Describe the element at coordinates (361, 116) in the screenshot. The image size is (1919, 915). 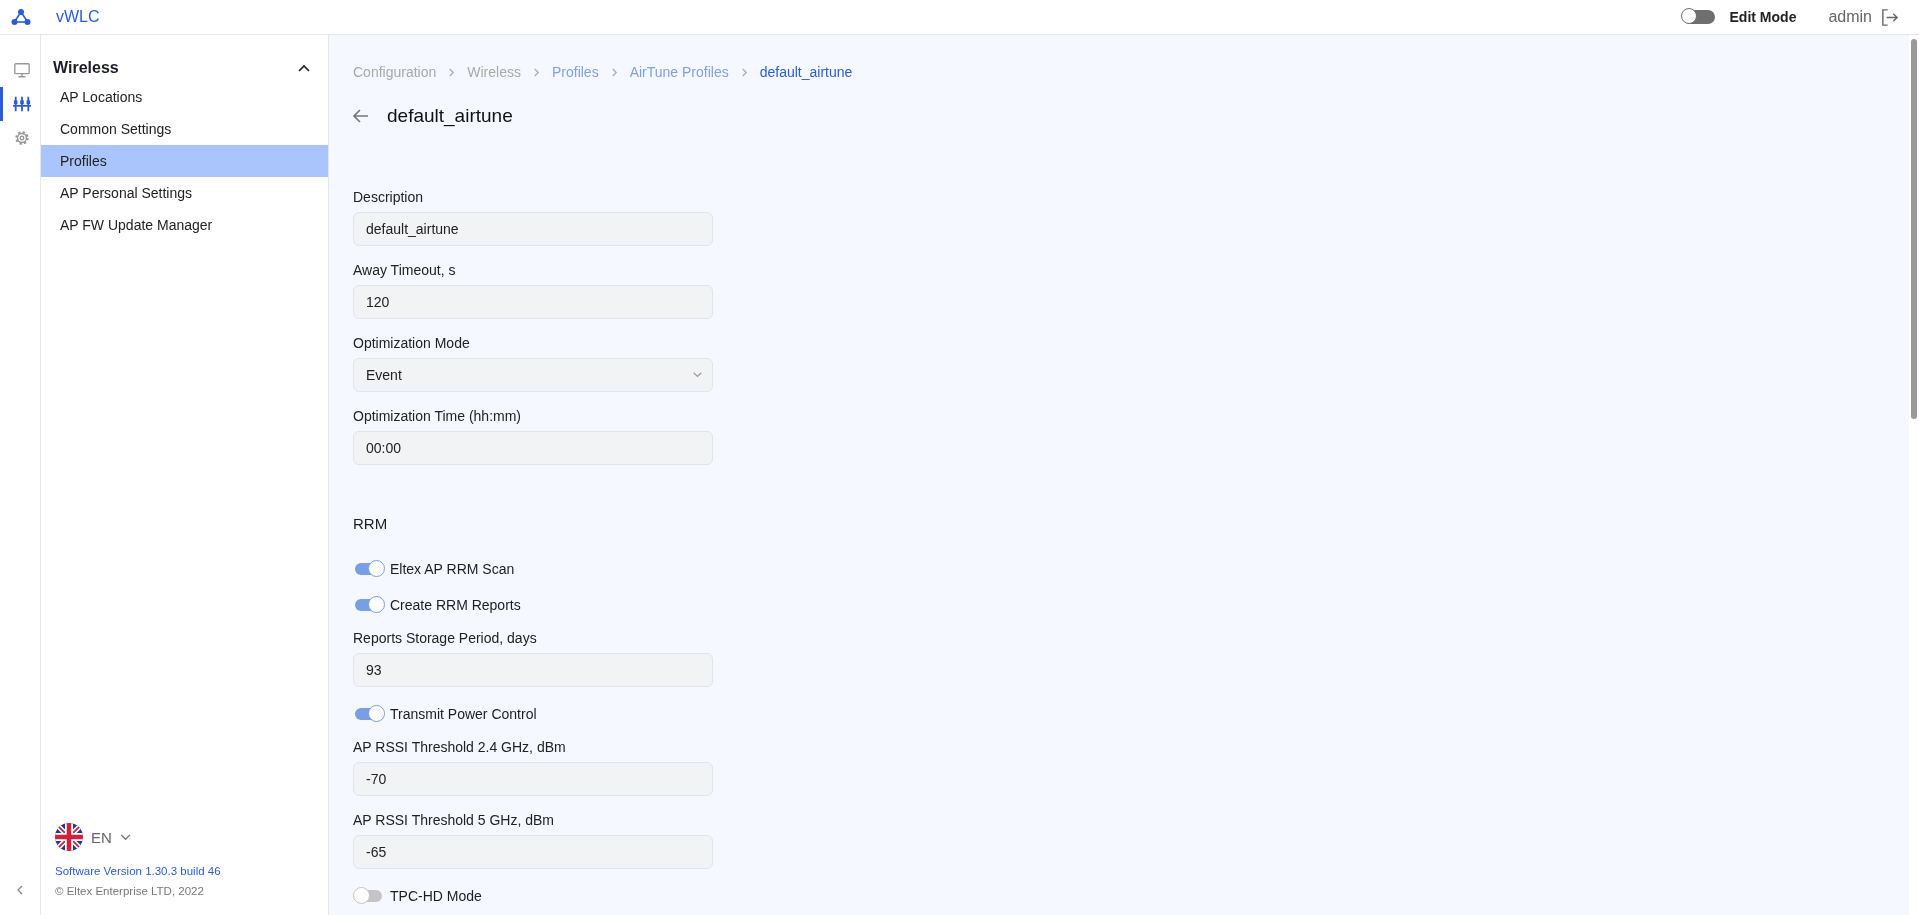
I see `back-arrow-icon` at that location.